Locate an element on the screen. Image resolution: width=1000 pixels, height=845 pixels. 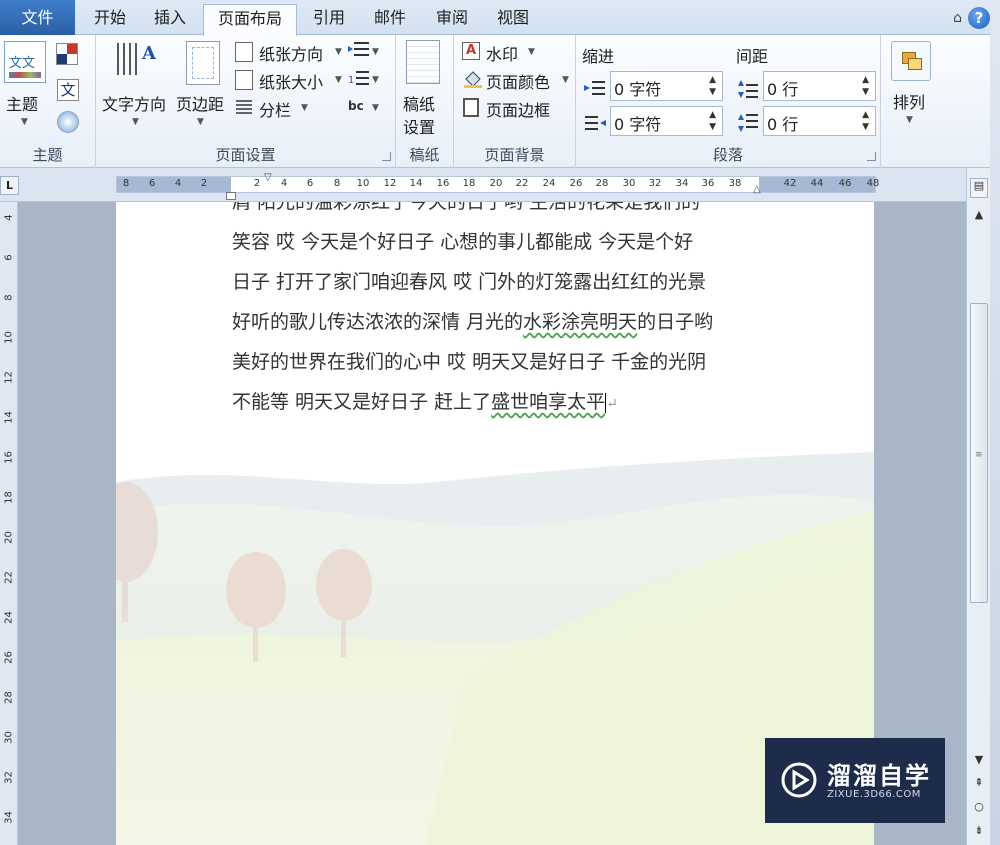
group-manuscript: 稿纸 设置 稿纸 is located at coordinates (425, 101).